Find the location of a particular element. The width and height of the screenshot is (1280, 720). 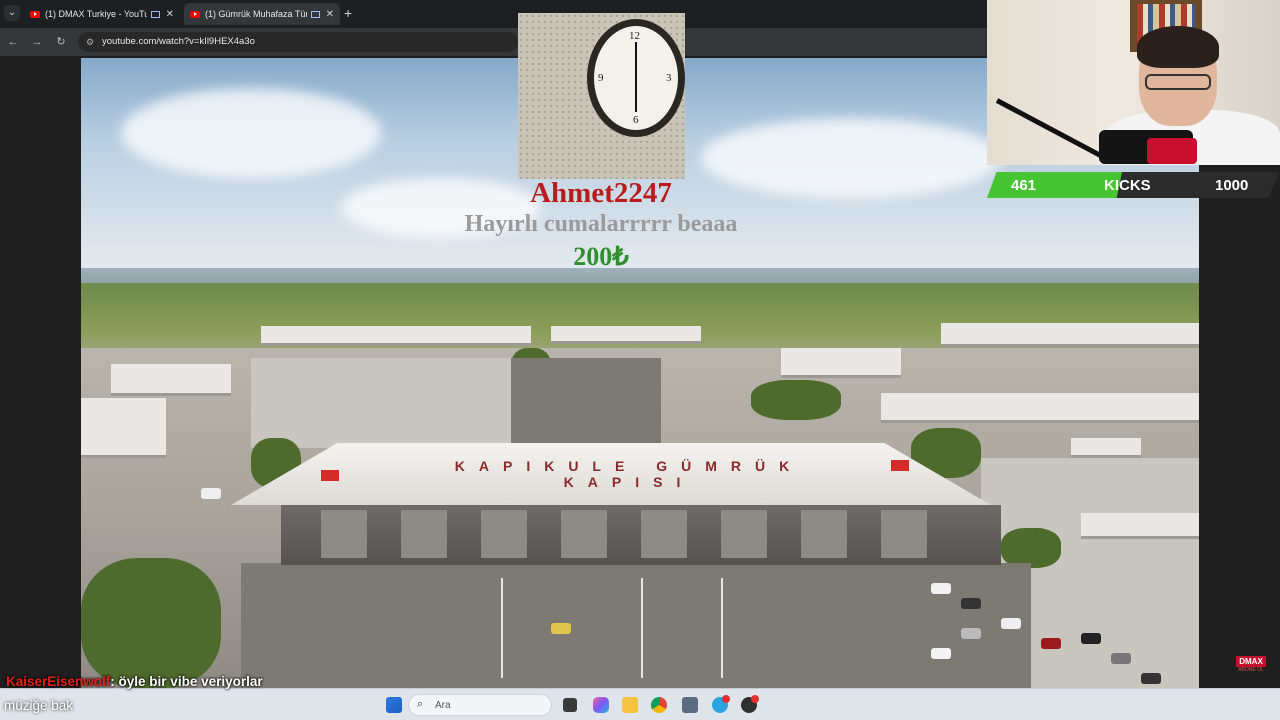

goal-target: 1000 is located at coordinates (1232, 185).